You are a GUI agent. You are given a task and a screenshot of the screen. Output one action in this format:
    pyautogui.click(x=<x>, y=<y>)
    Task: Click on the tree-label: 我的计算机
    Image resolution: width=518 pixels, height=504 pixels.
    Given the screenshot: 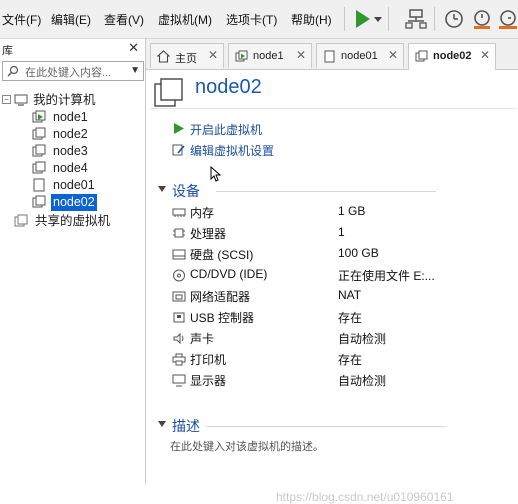 What is the action you would take?
    pyautogui.click(x=64, y=100)
    